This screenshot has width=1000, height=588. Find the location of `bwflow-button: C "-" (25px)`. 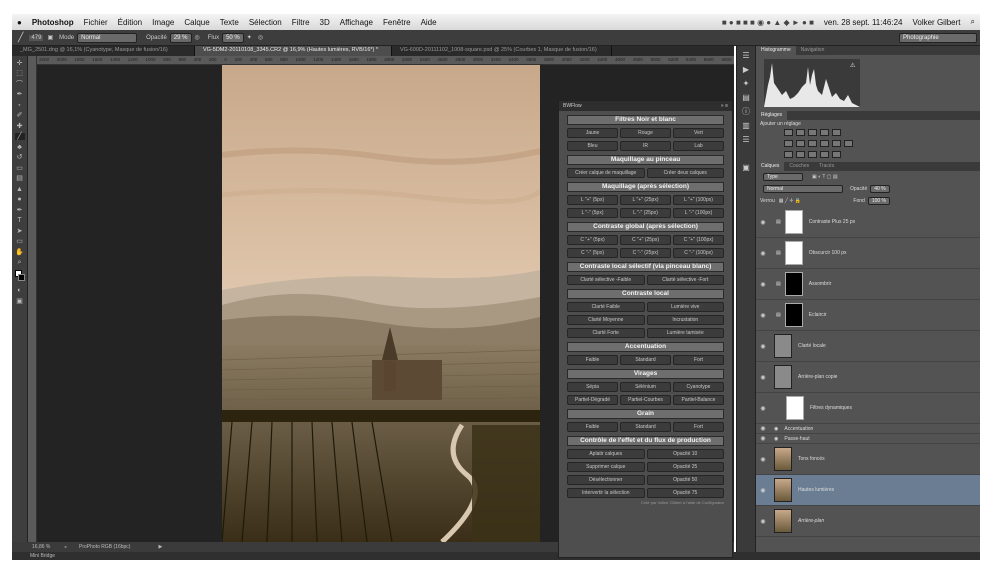

bwflow-button: C "-" (25px) is located at coordinates (645, 253).